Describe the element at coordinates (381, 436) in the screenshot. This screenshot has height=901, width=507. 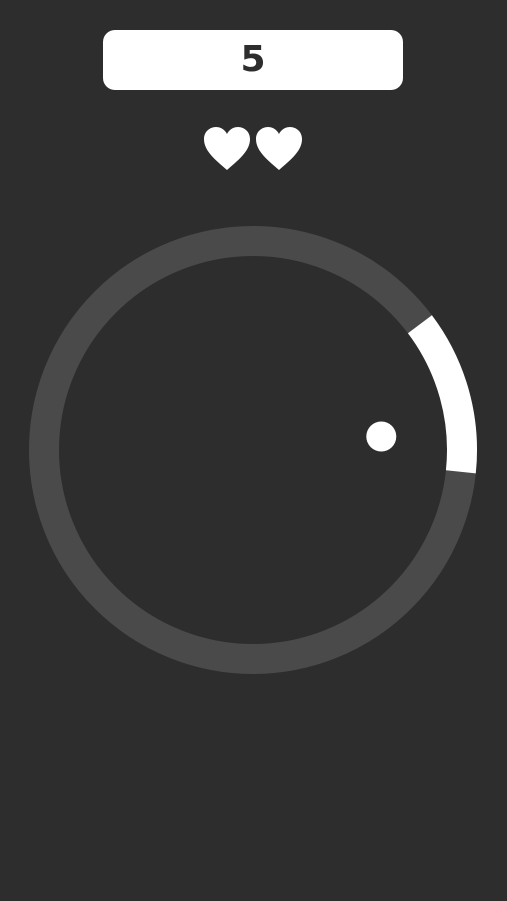
I see `ball` at that location.